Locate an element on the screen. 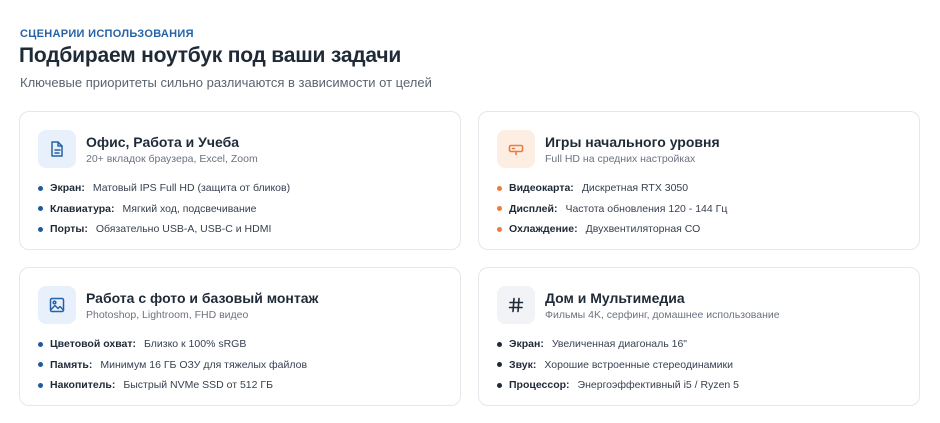  document-icon is located at coordinates (57, 149).